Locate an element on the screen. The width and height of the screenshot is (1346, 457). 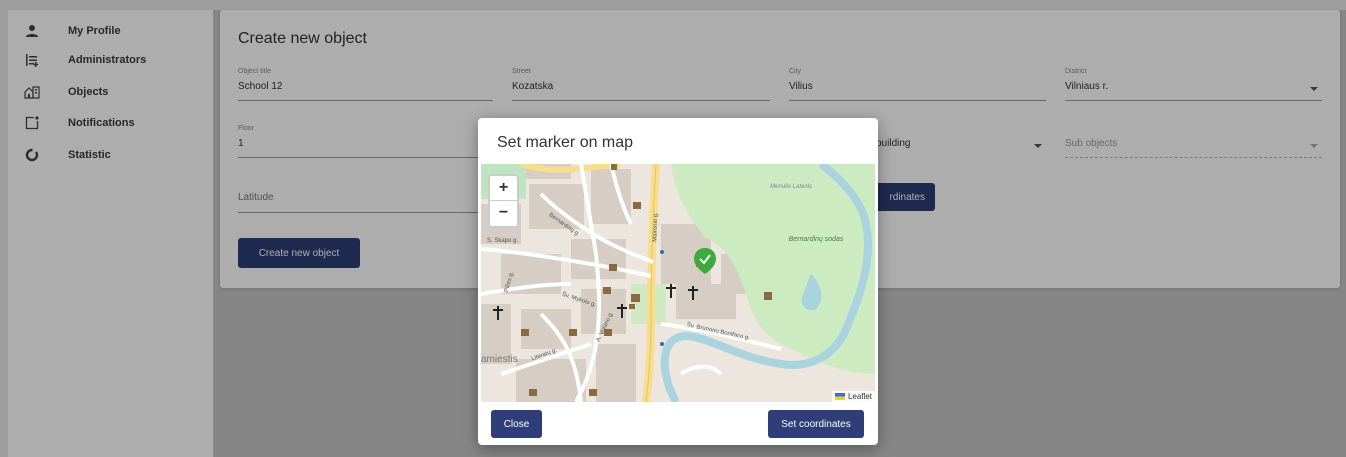
attribution-label: Leaflet is located at coordinates (859, 396).